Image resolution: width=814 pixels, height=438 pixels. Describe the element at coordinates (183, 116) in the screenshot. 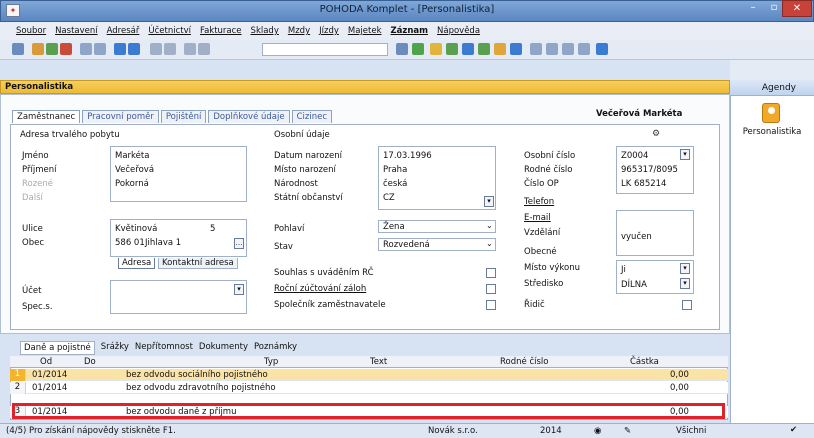

I see `tab-pojisteni: Pojištění` at that location.